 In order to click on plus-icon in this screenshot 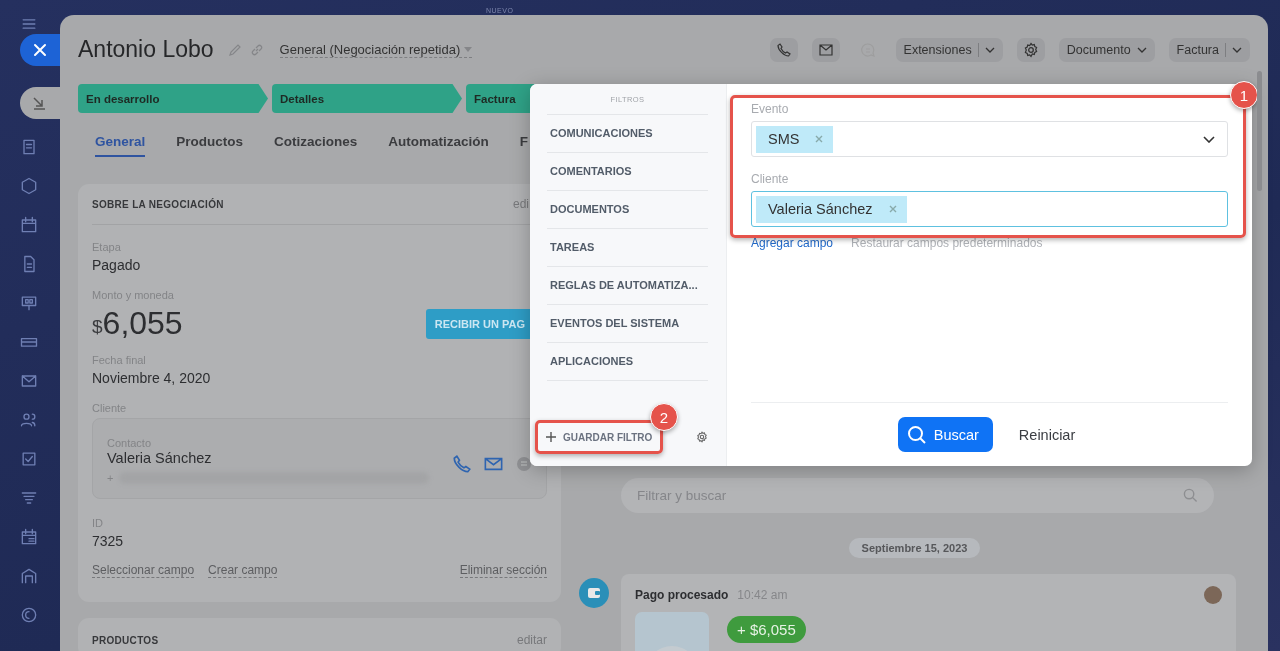, I will do `click(551, 437)`.